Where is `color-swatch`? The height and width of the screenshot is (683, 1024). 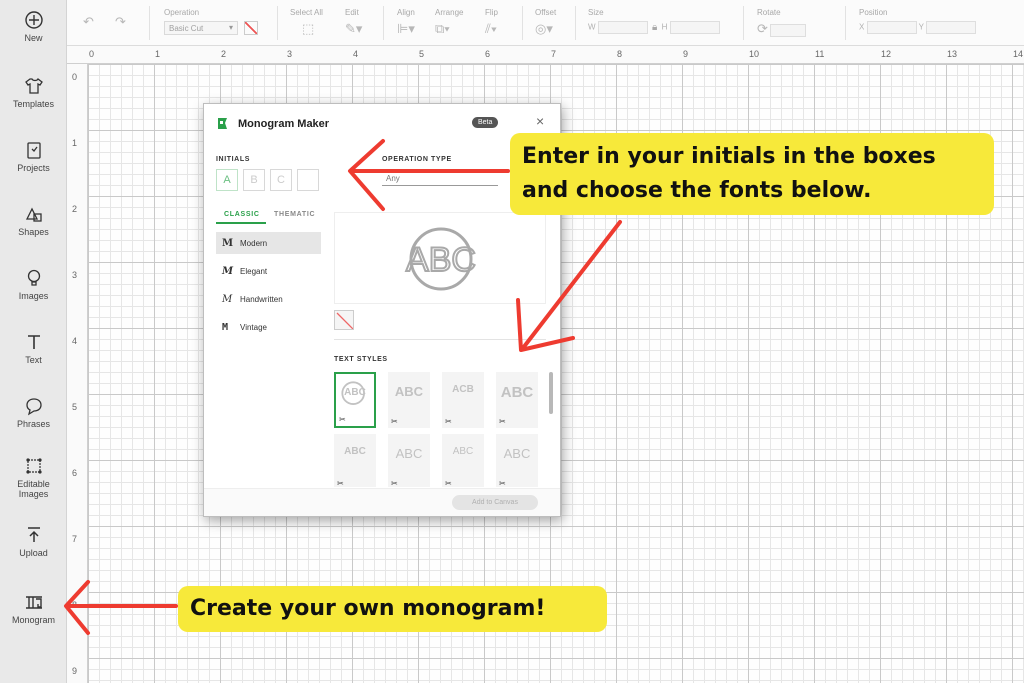 color-swatch is located at coordinates (344, 320).